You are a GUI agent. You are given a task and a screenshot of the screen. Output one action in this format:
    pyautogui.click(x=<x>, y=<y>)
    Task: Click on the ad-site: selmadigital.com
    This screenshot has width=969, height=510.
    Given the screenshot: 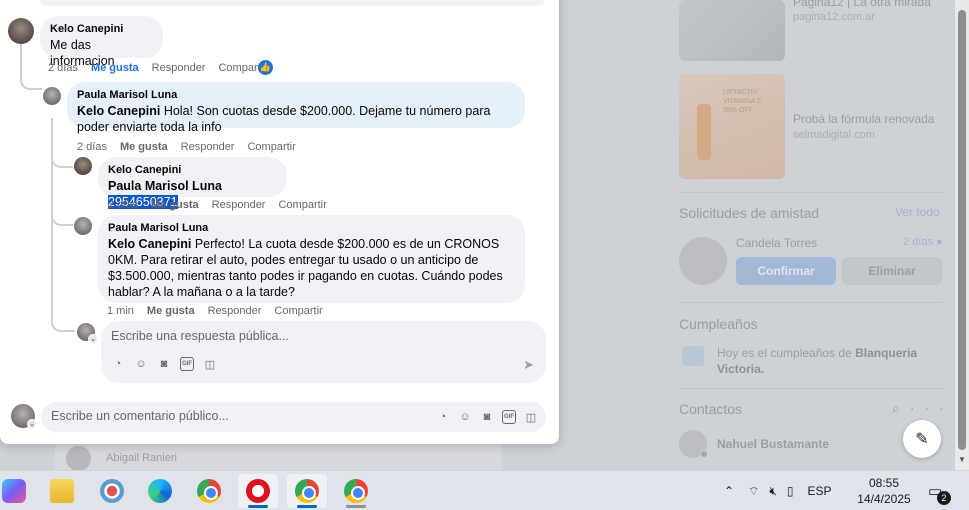 What is the action you would take?
    pyautogui.click(x=834, y=135)
    